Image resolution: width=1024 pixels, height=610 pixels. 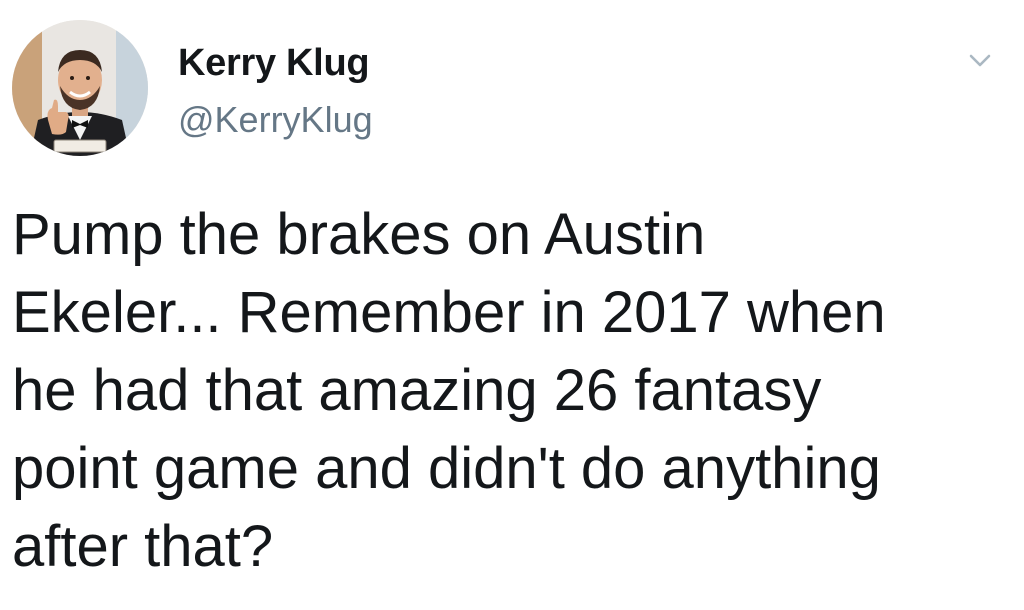 I want to click on avatar-image, so click(x=80, y=88).